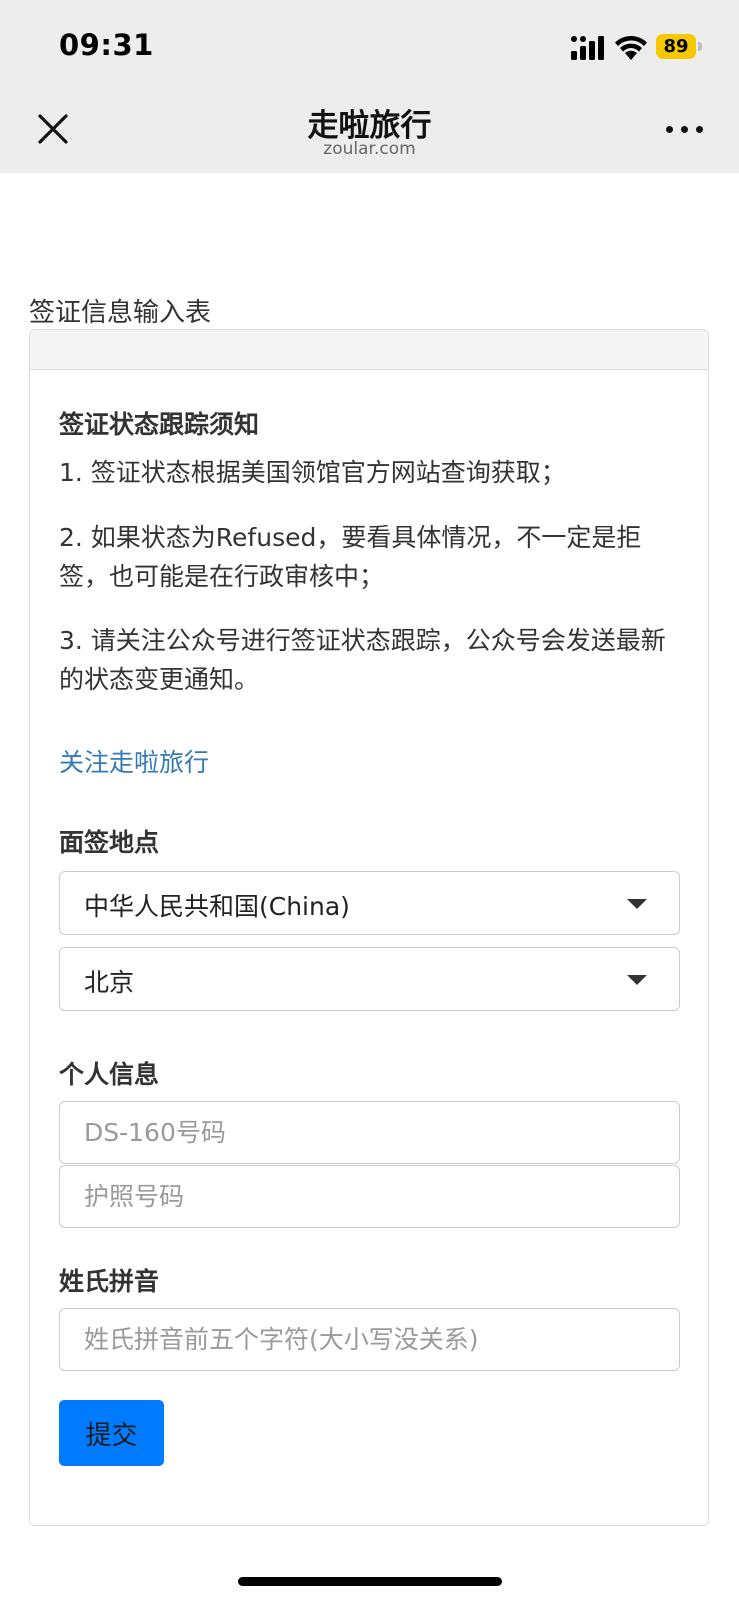 This screenshot has height=1600, width=739. What do you see at coordinates (369, 979) in the screenshot?
I see `city-select: 北京` at bounding box center [369, 979].